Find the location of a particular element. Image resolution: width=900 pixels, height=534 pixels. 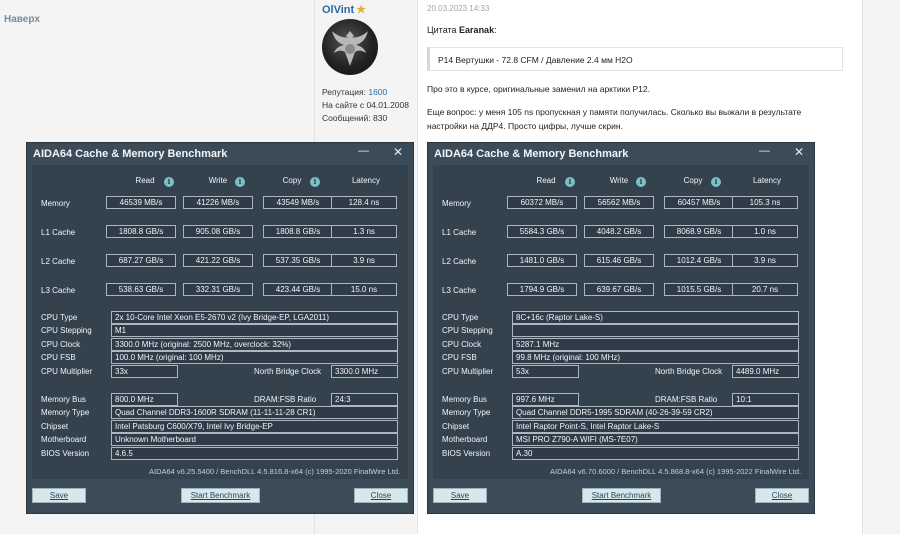

mem-label: Chipset is located at coordinates (456, 426).